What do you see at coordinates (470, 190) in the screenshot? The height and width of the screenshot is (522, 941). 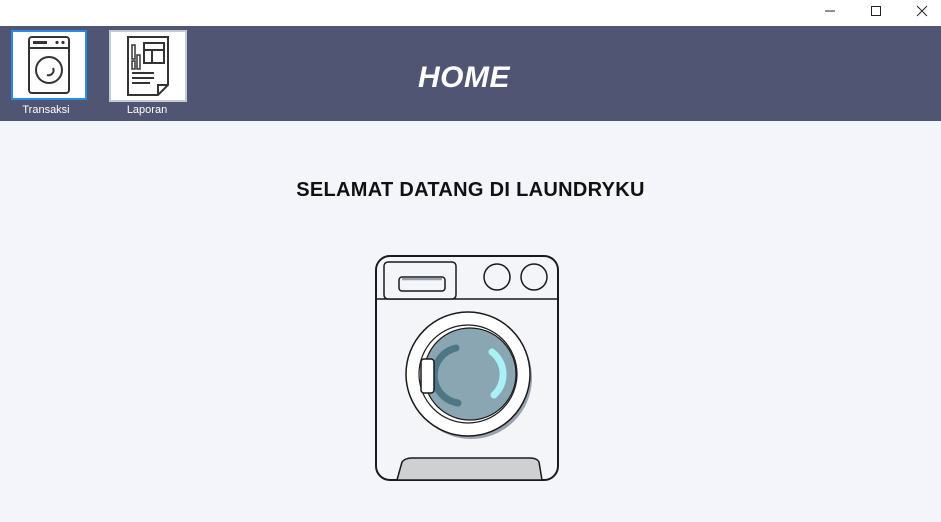 I see `welcome-heading: SELAMAT DATANG DI LAUNDRYKU` at bounding box center [470, 190].